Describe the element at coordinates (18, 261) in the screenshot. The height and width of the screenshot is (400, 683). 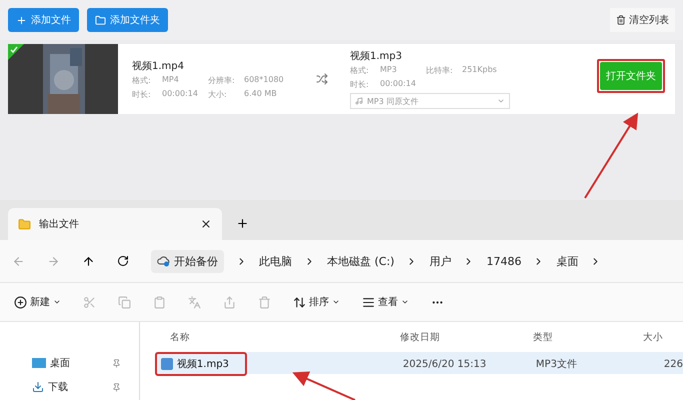
I see `back-icon` at that location.